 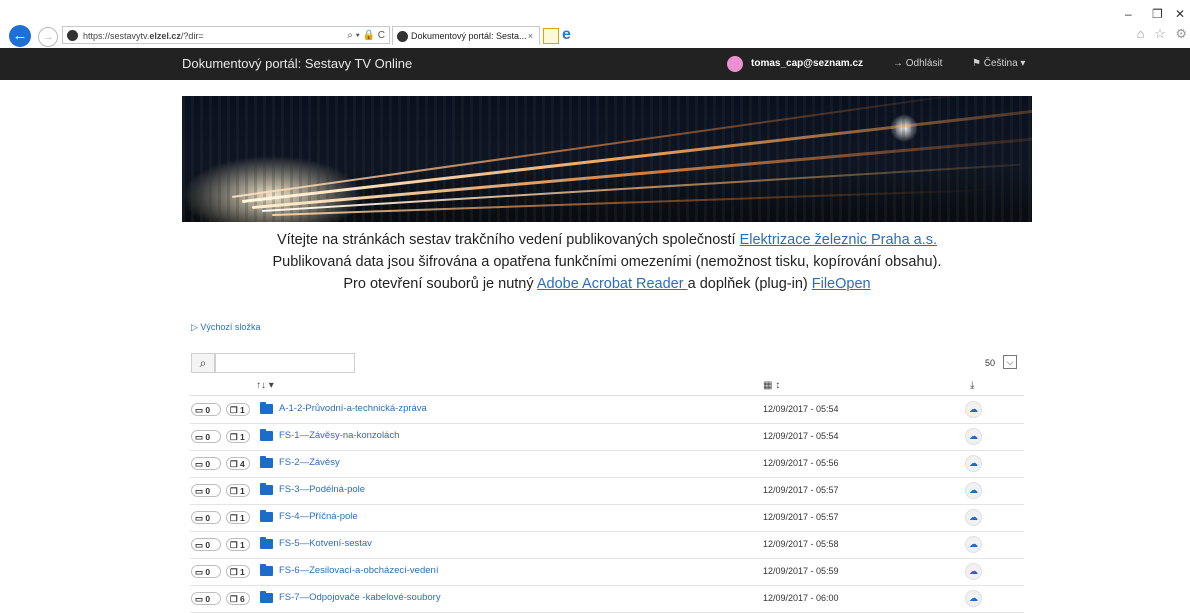 What do you see at coordinates (20, 36) in the screenshot?
I see `back-button: ←` at bounding box center [20, 36].